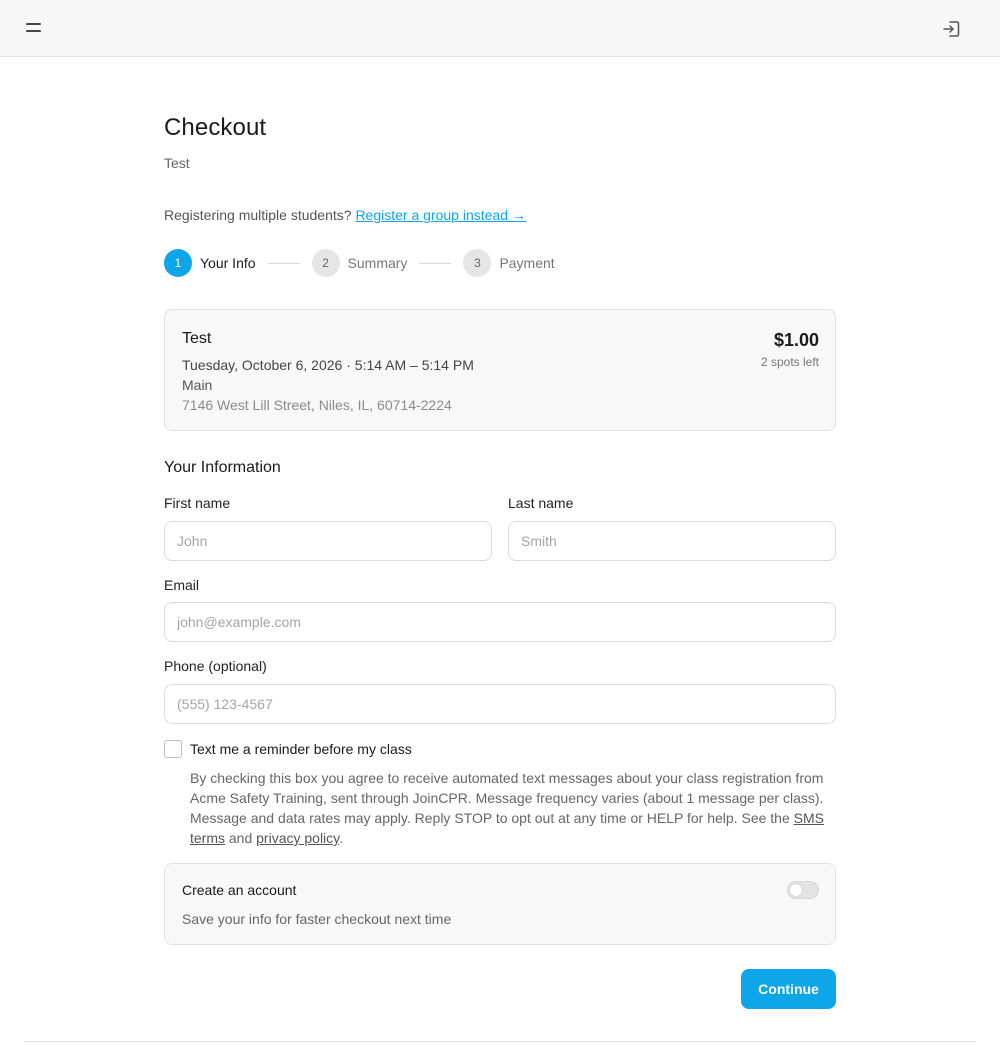  What do you see at coordinates (197, 503) in the screenshot?
I see `first-name-label: First name` at bounding box center [197, 503].